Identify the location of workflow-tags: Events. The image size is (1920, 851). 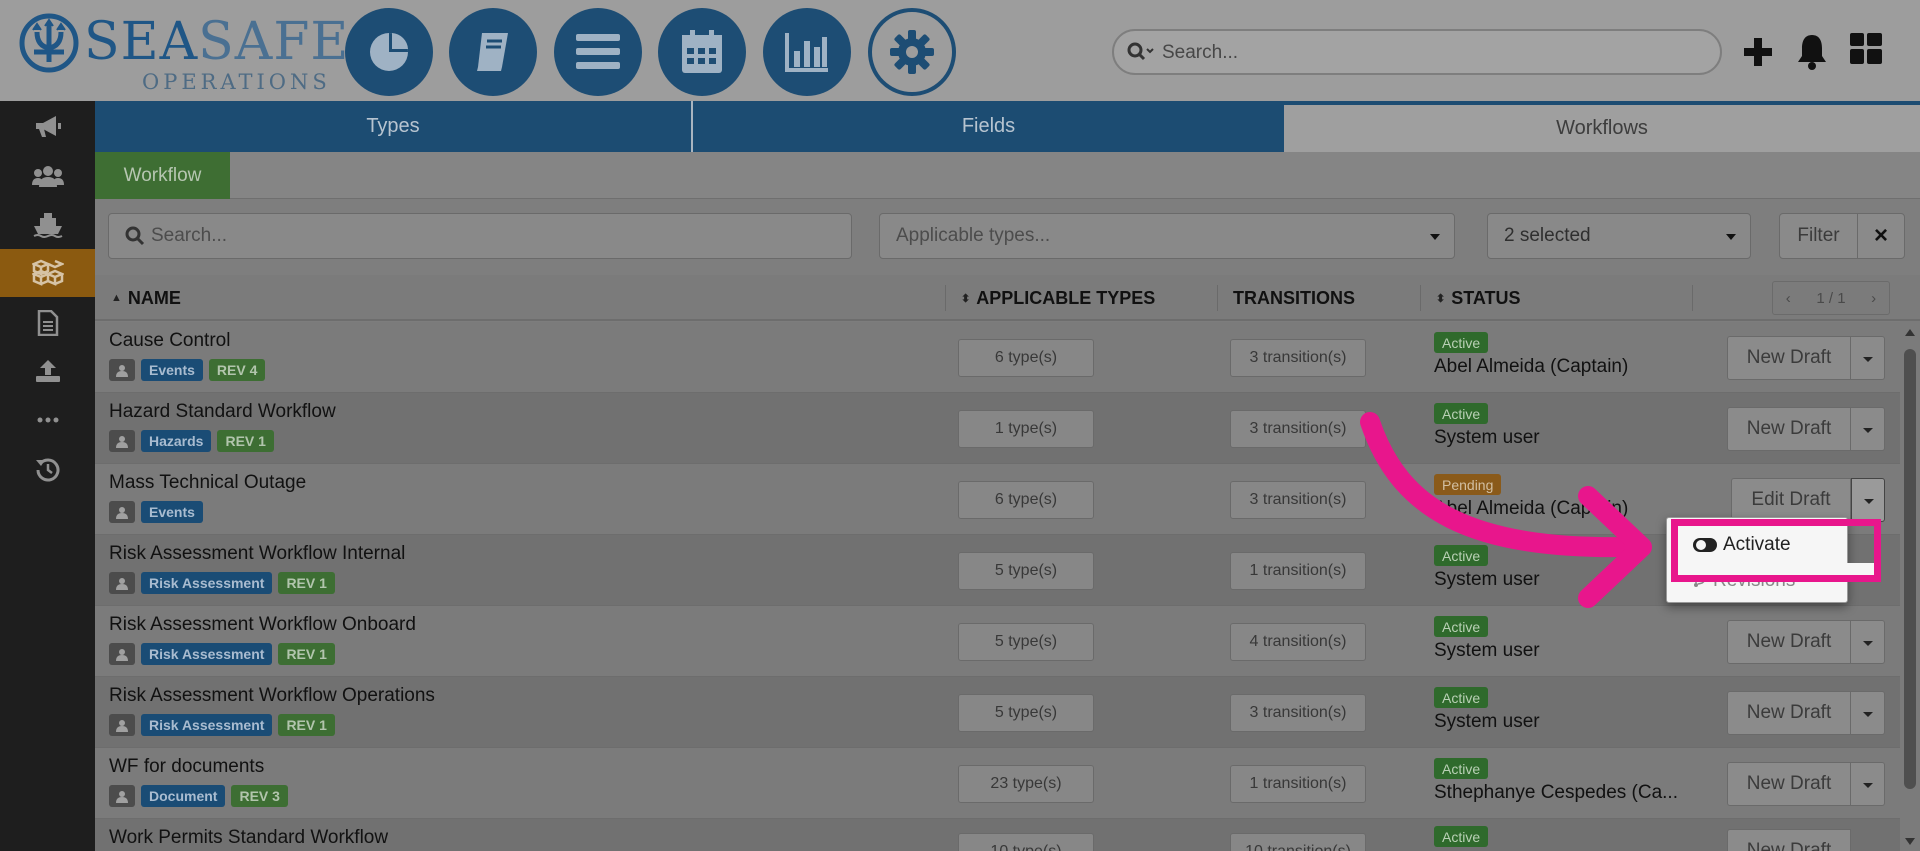
(156, 512).